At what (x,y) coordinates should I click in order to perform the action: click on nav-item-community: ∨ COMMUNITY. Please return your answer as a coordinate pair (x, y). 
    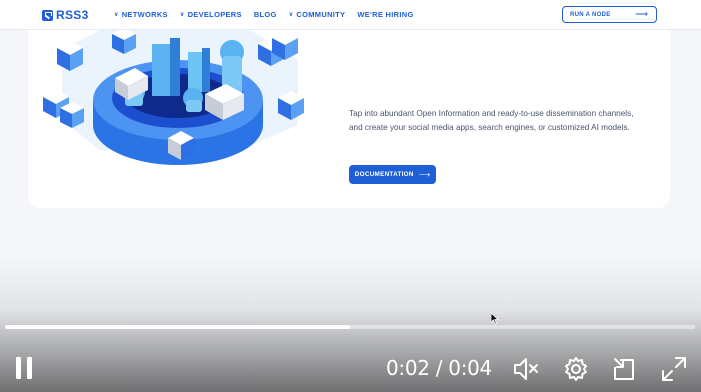
    Looking at the image, I should click on (317, 14).